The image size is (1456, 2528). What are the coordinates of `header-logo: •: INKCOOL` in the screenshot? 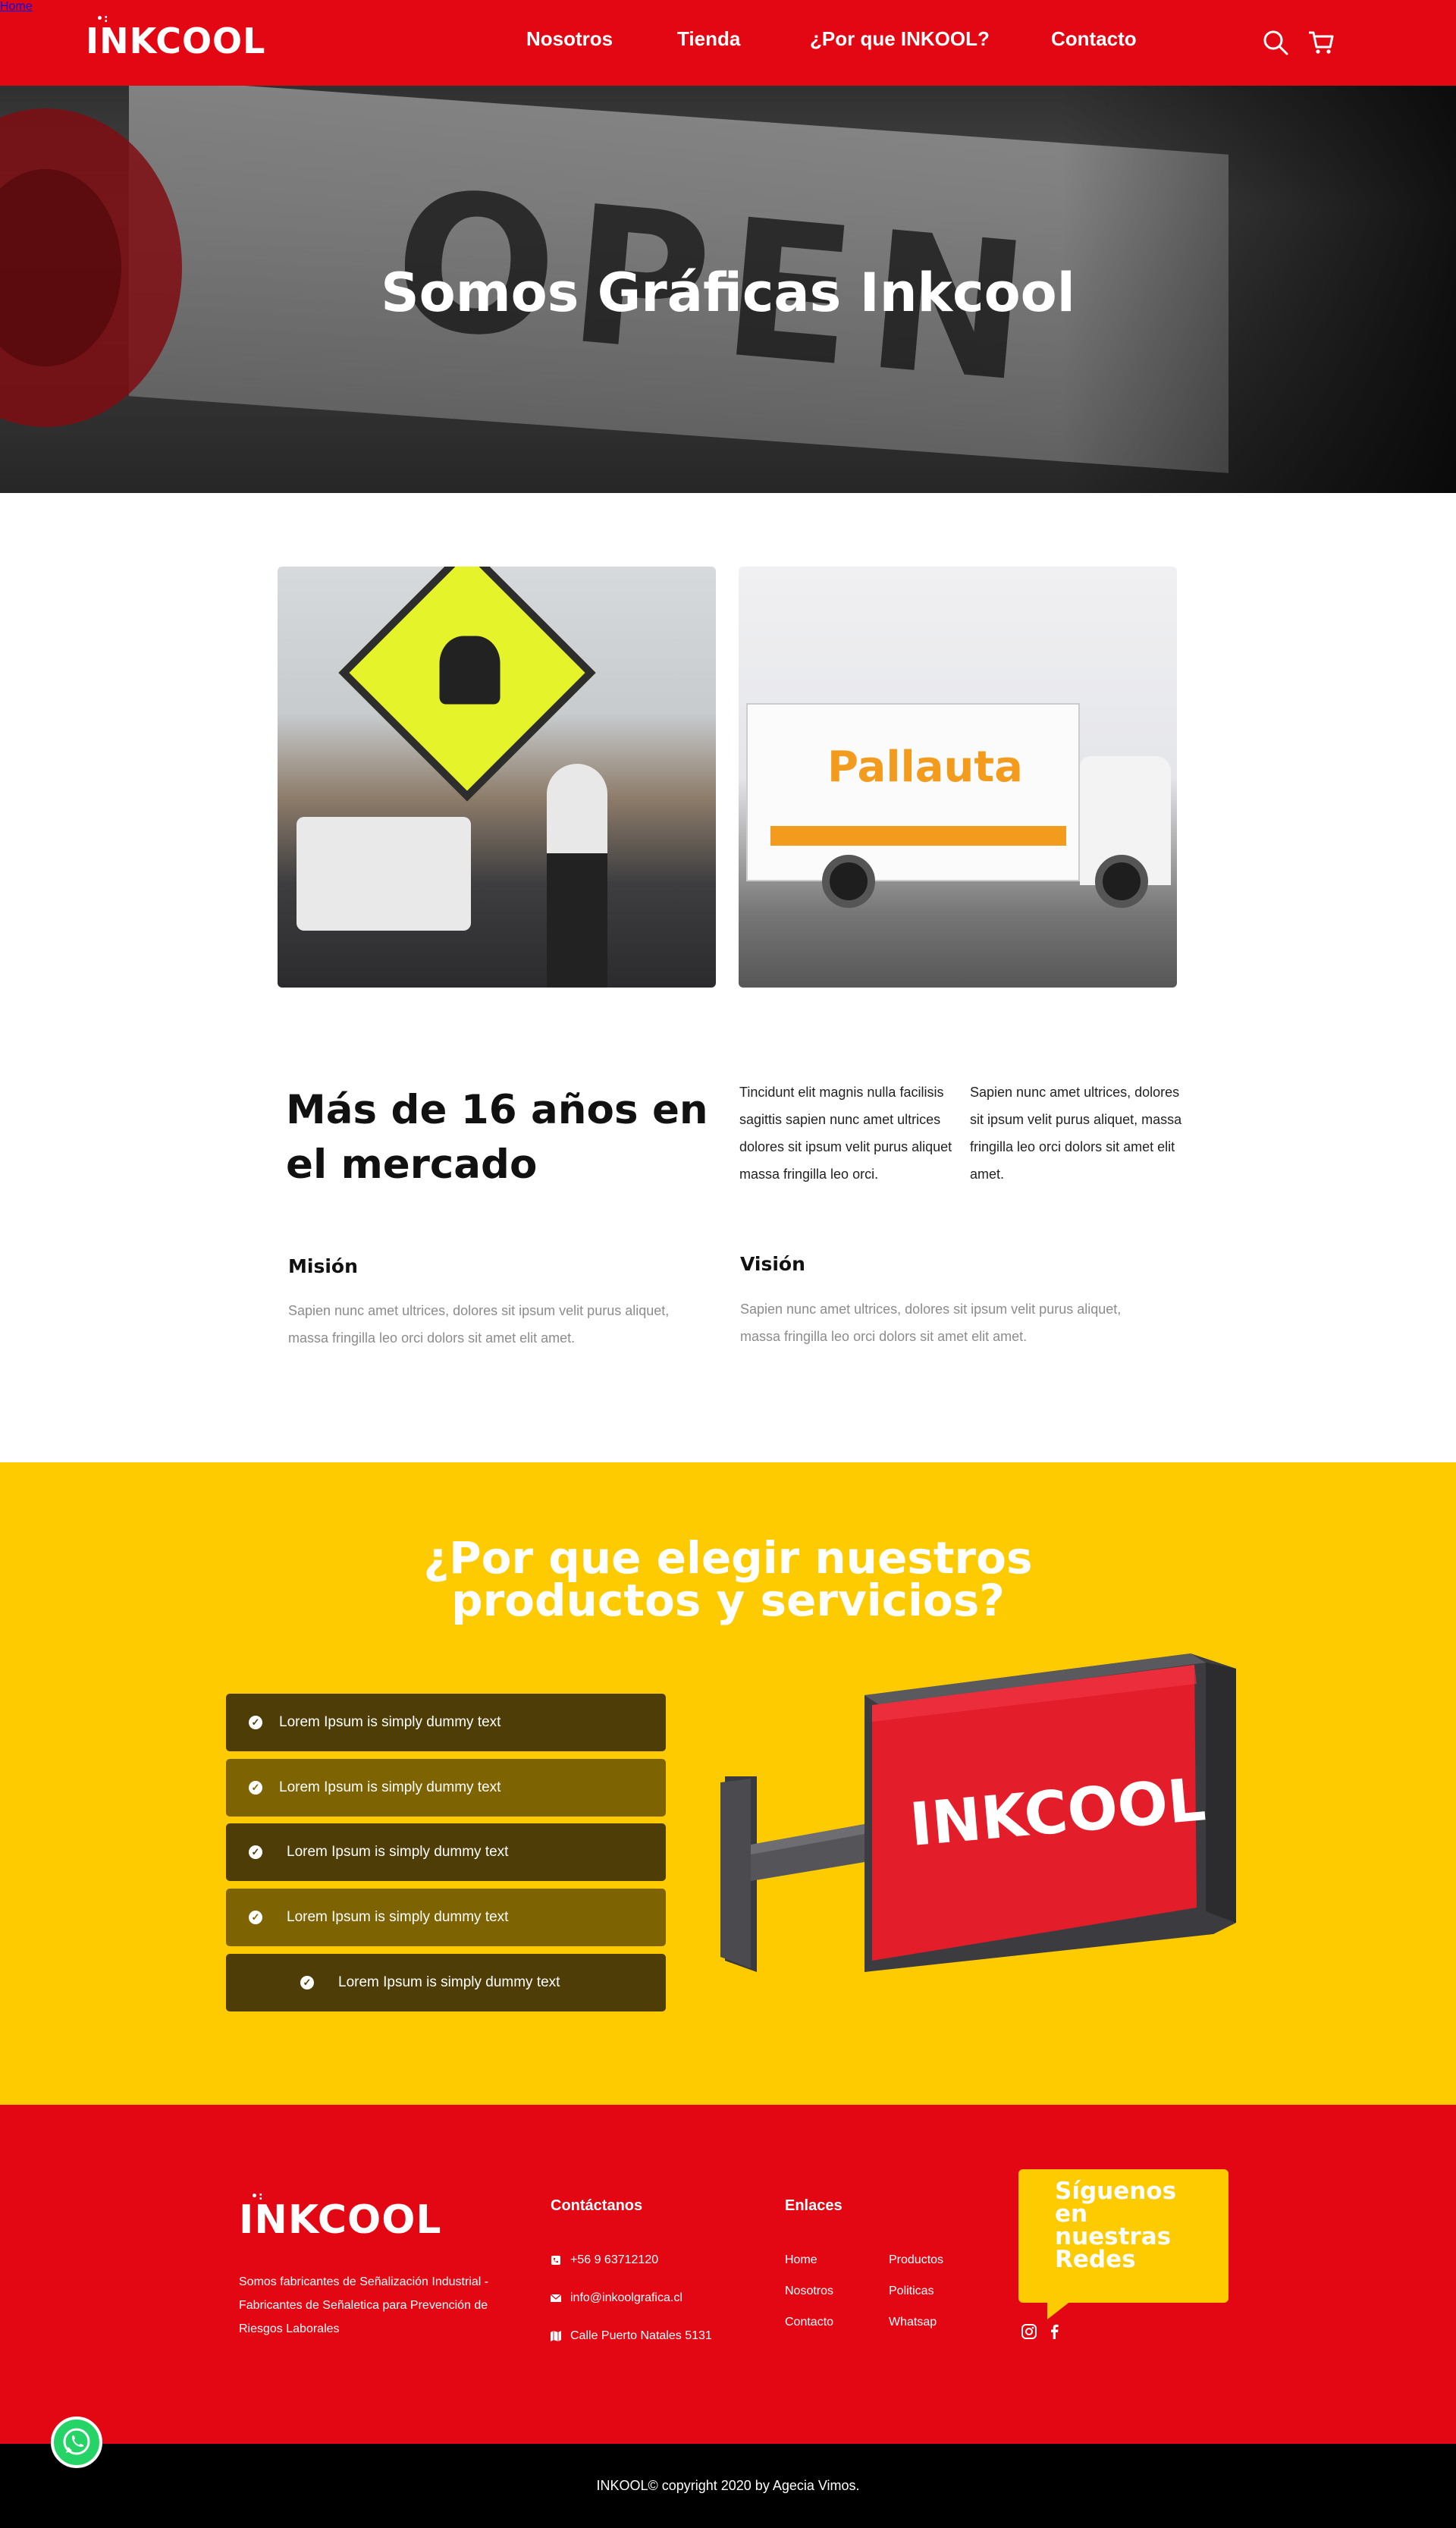 It's located at (176, 38).